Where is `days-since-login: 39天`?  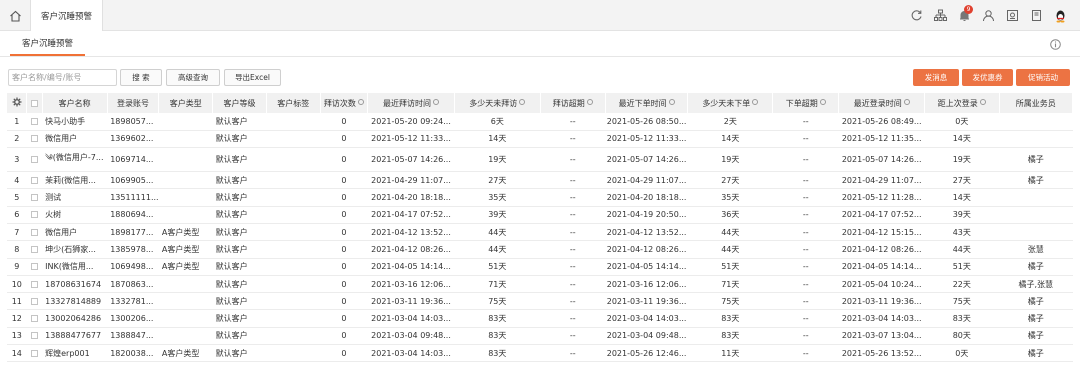
days-since-login: 39天 is located at coordinates (961, 215).